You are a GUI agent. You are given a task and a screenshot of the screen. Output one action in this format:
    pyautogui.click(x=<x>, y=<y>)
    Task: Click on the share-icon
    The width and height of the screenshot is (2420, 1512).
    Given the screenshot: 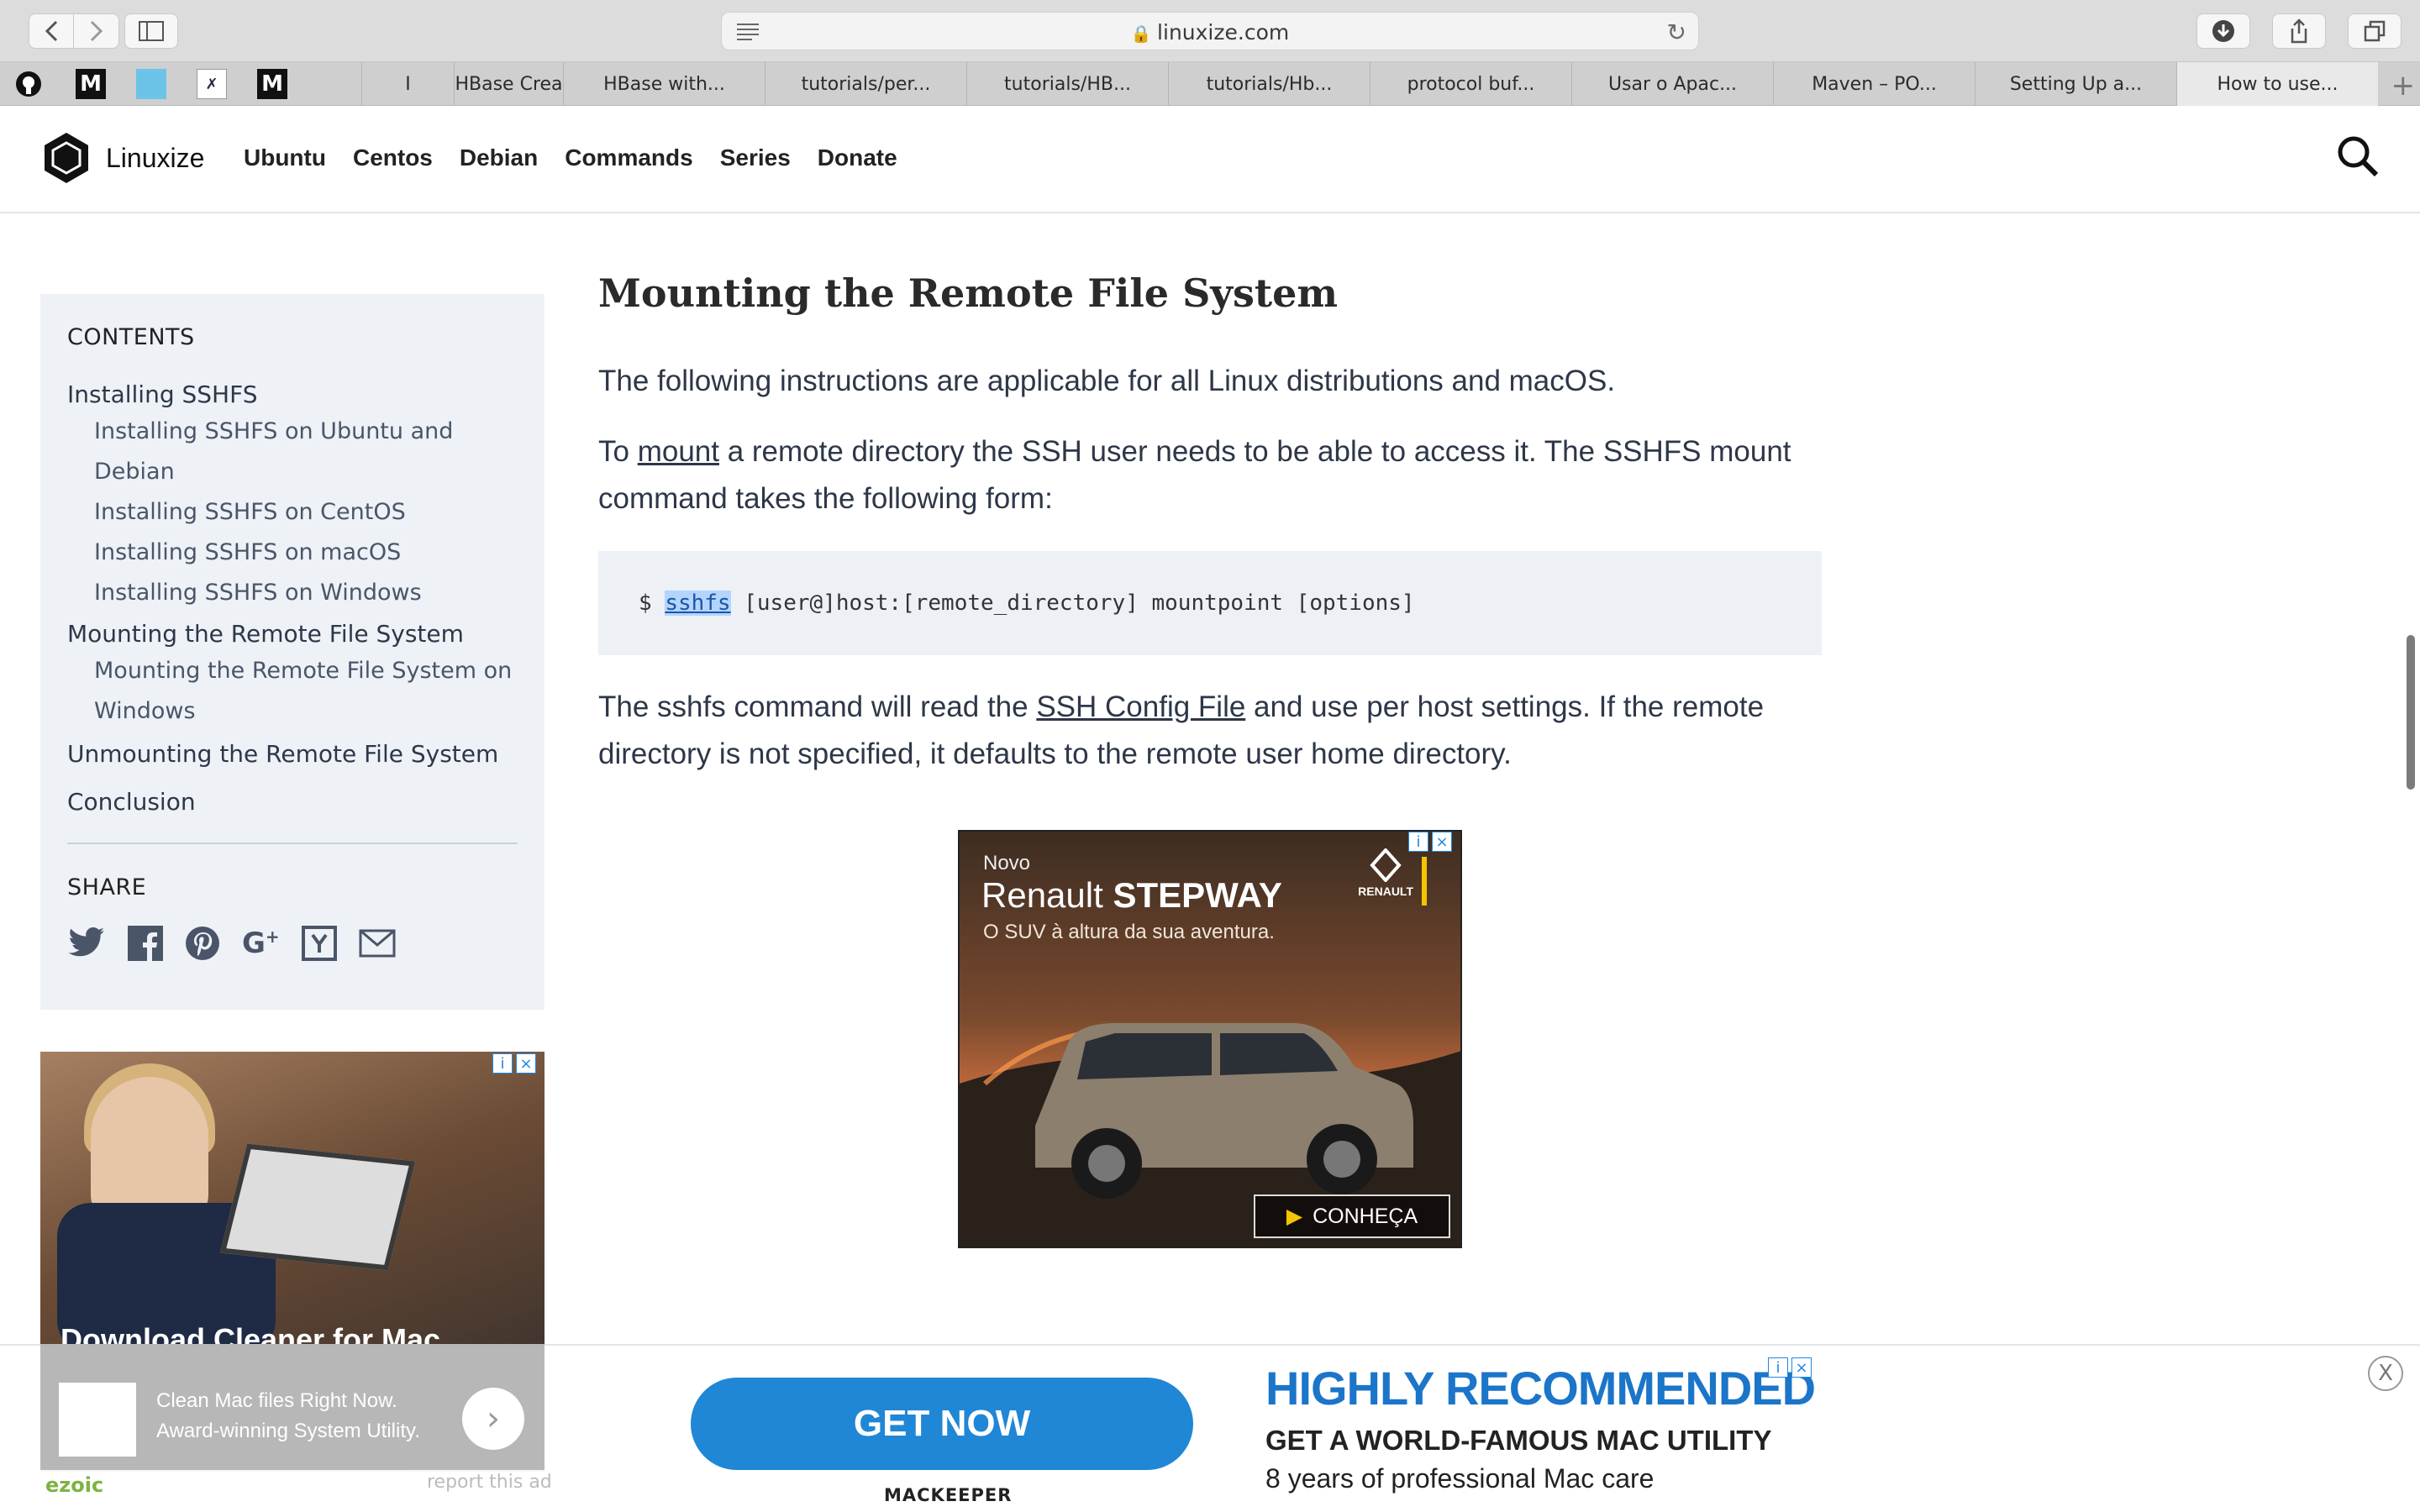 What is the action you would take?
    pyautogui.click(x=2299, y=31)
    